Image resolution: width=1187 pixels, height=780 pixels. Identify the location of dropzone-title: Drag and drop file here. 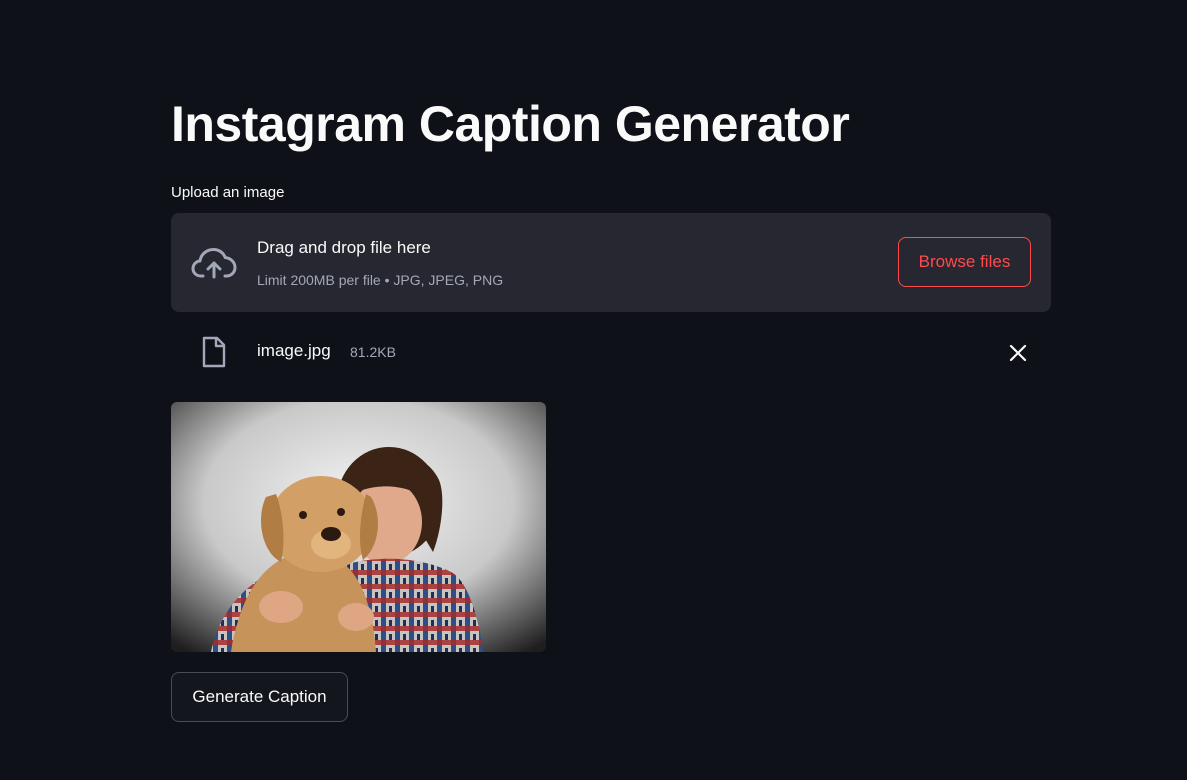
(344, 247).